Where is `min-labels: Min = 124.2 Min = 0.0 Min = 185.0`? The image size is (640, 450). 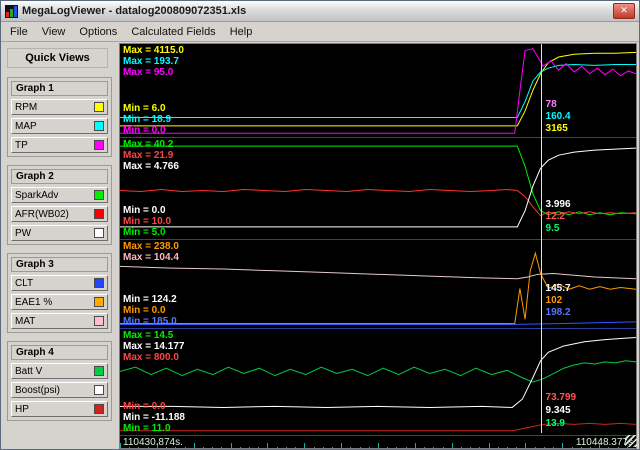
min-labels: Min = 124.2 Min = 0.0 Min = 185.0 is located at coordinates (150, 310).